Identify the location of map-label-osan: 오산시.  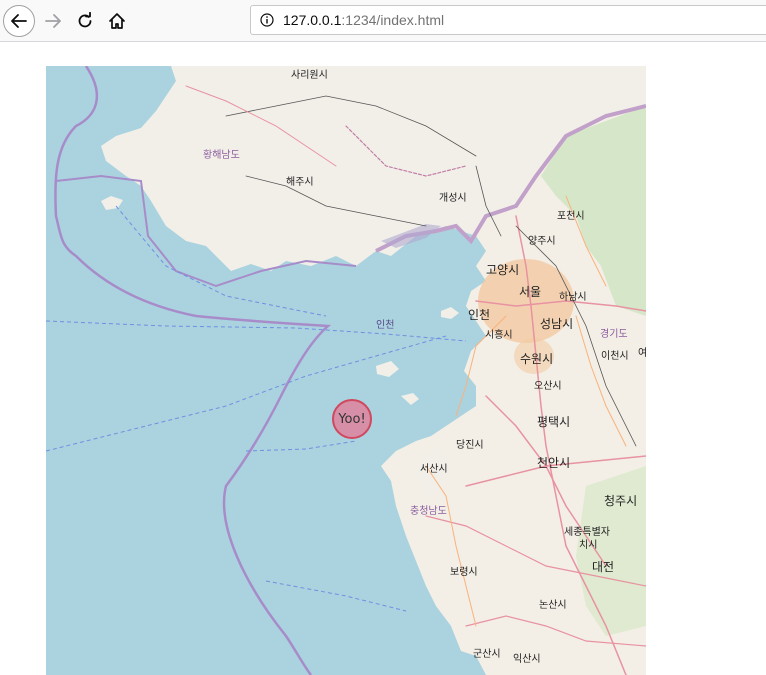
(548, 386).